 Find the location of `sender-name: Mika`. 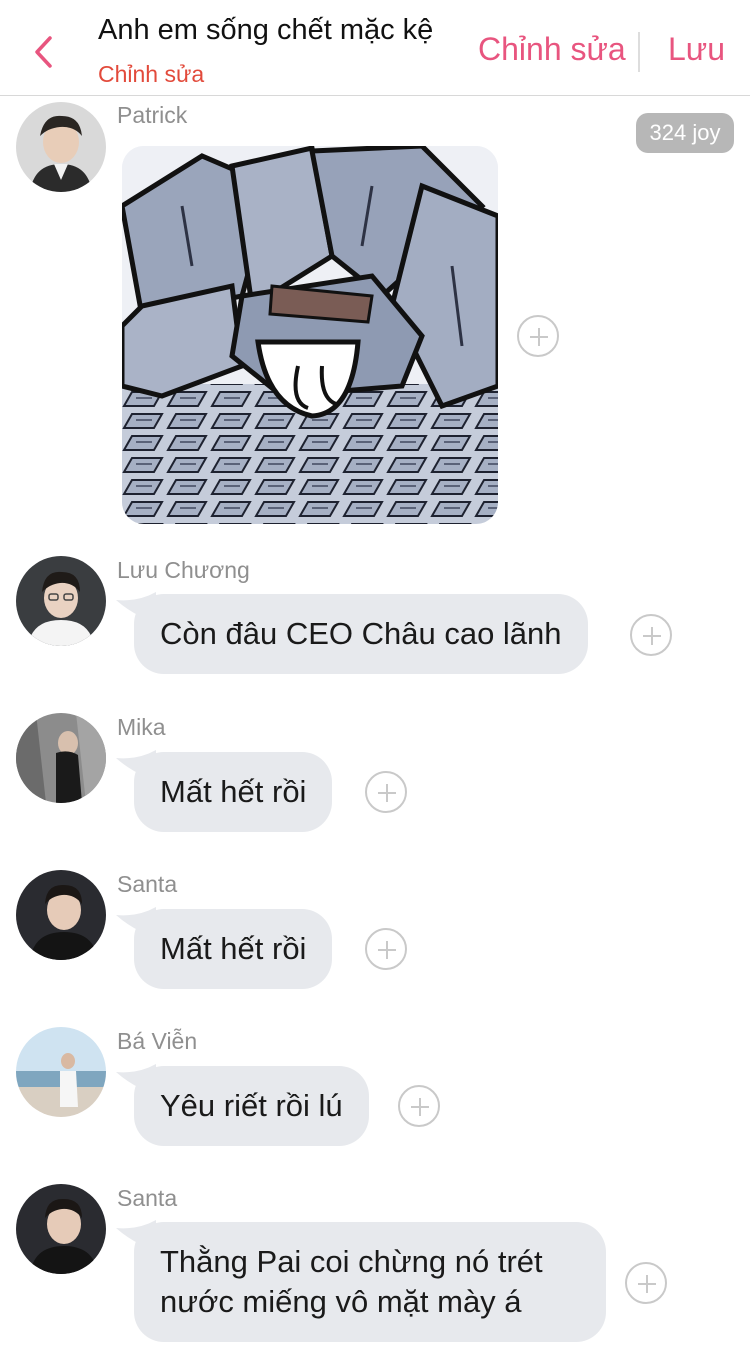

sender-name: Mika is located at coordinates (141, 727).